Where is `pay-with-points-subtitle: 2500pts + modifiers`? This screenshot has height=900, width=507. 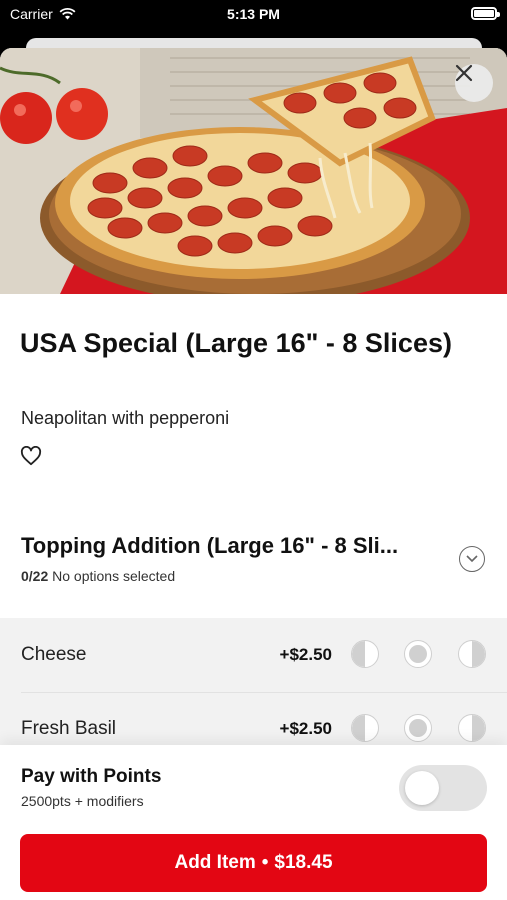 pay-with-points-subtitle: 2500pts + modifiers is located at coordinates (82, 801).